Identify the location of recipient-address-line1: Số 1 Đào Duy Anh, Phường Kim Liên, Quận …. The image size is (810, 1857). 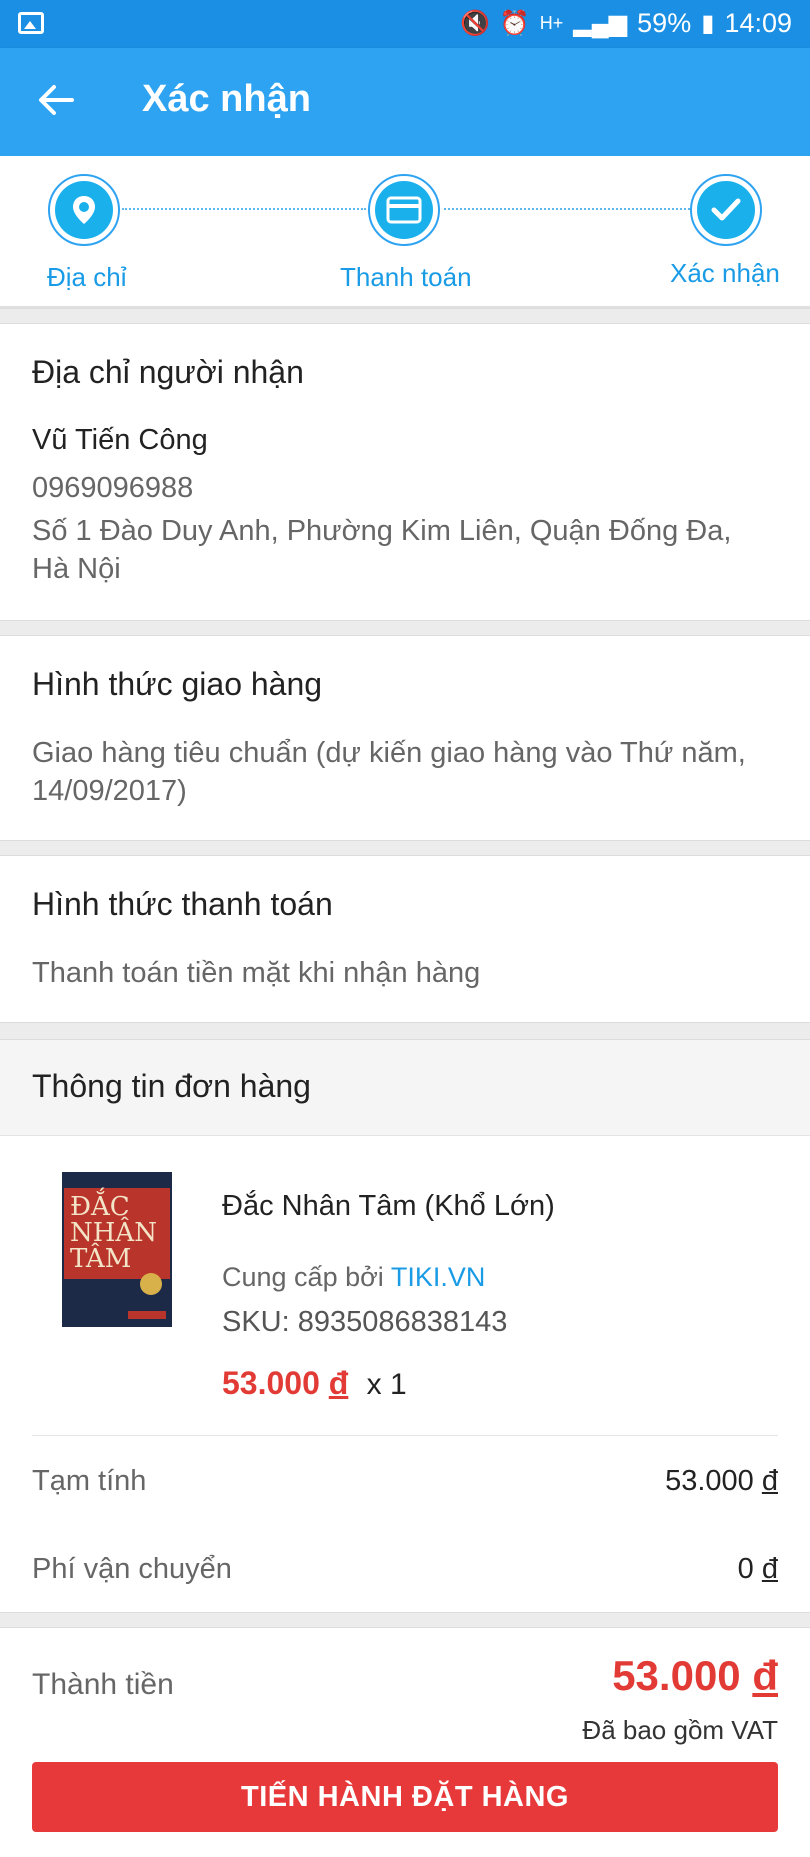
(382, 531).